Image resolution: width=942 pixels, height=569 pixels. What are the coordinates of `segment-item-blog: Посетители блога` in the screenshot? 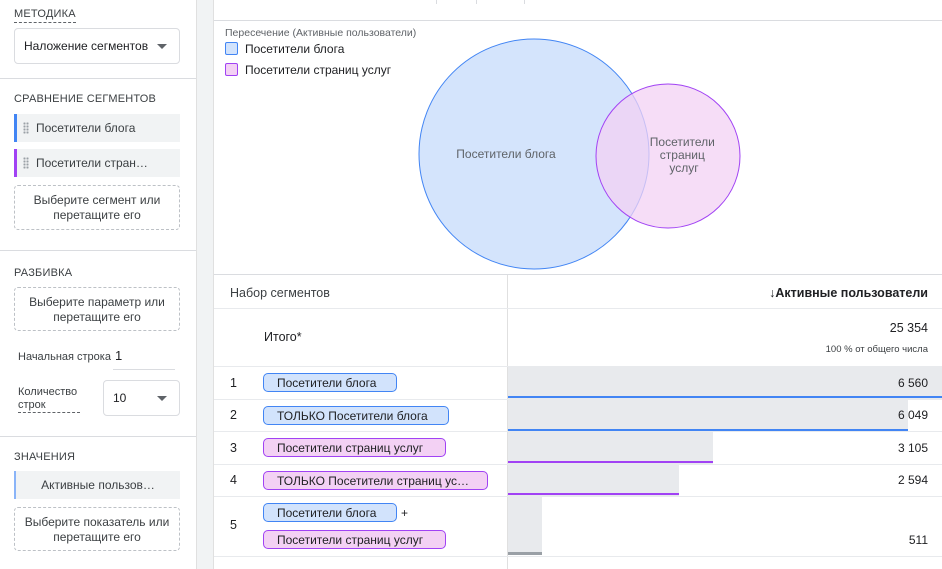 It's located at (97, 128).